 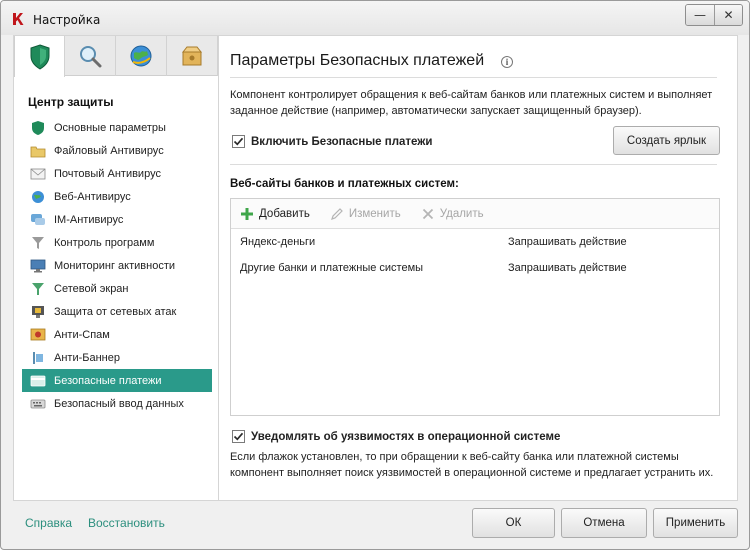 What do you see at coordinates (107, 173) in the screenshot?
I see `sidebar-item-label: Почтовый Антивирус` at bounding box center [107, 173].